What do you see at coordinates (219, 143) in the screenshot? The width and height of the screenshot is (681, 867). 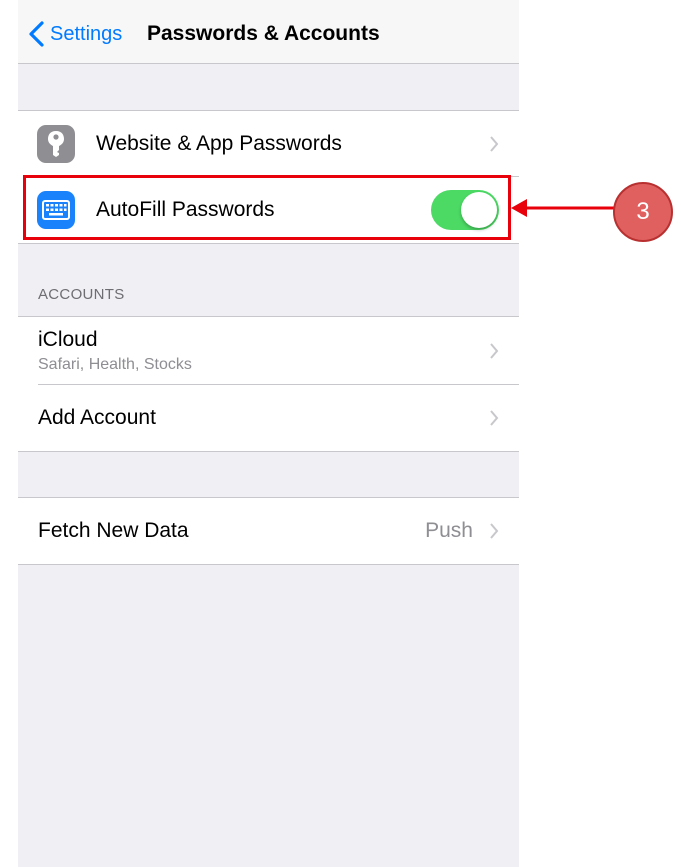 I see `row-label: Website & App Passwords` at bounding box center [219, 143].